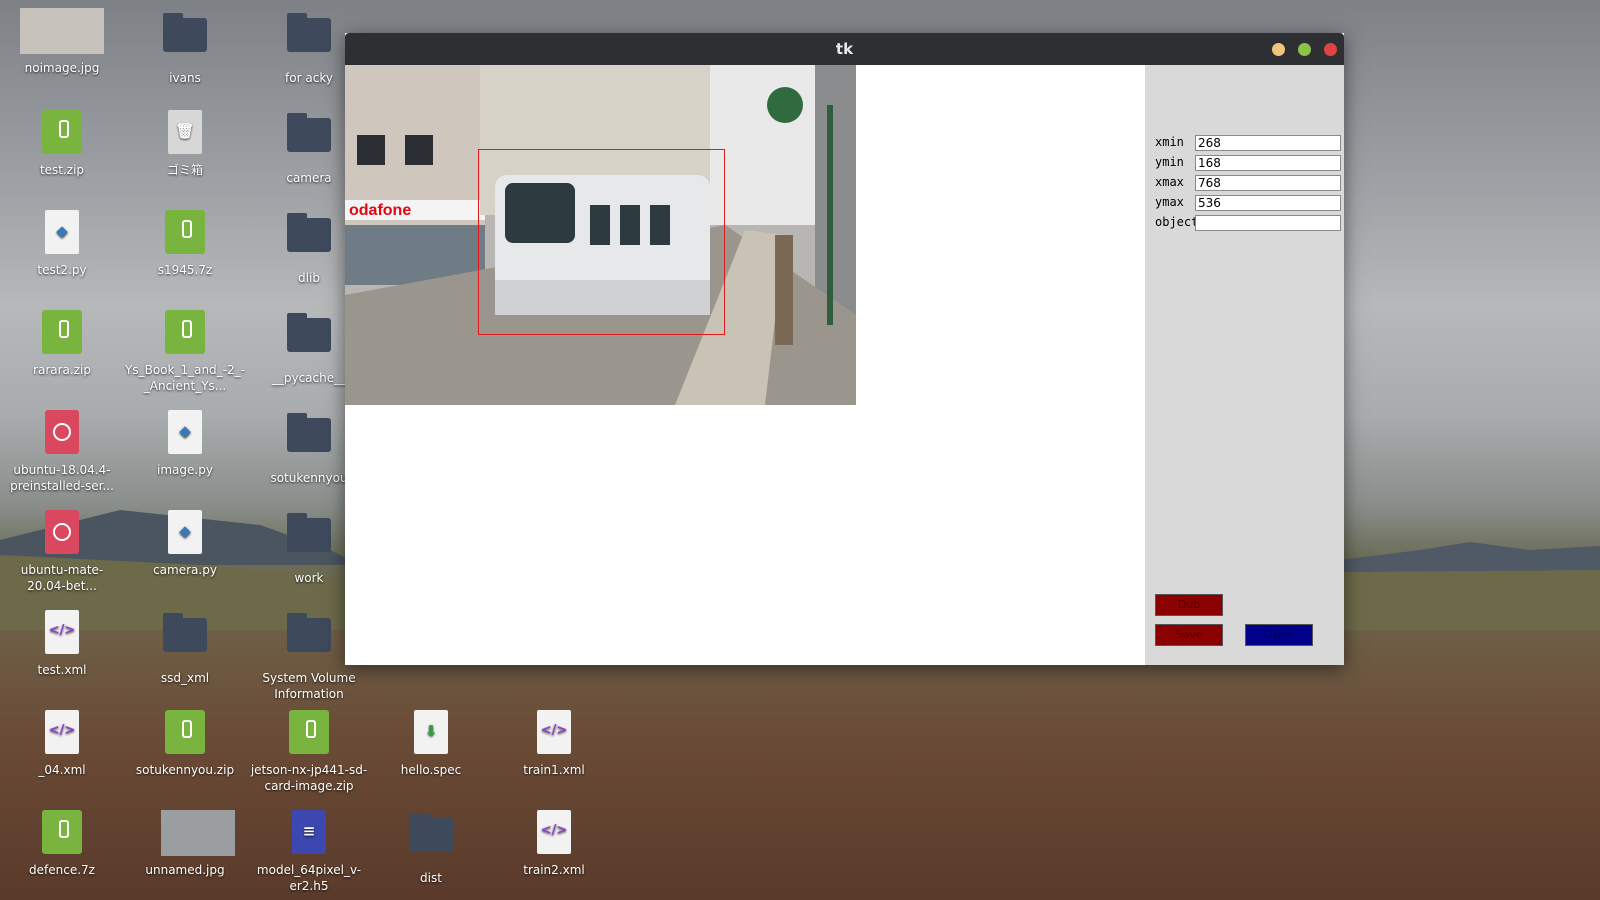  I want to click on close-button, so click(1330, 49).